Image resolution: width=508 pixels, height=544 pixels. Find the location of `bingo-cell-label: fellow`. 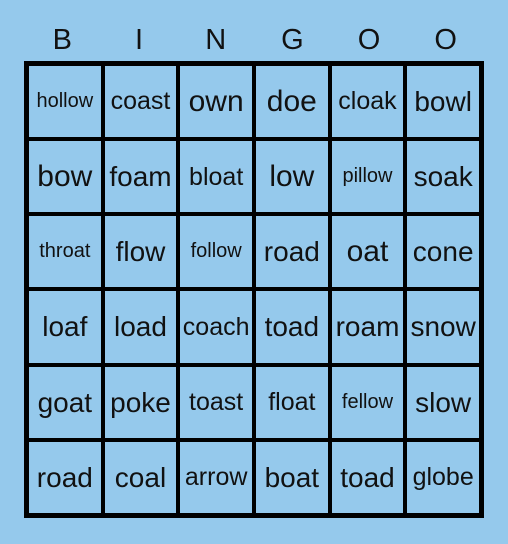

bingo-cell-label: fellow is located at coordinates (367, 401).